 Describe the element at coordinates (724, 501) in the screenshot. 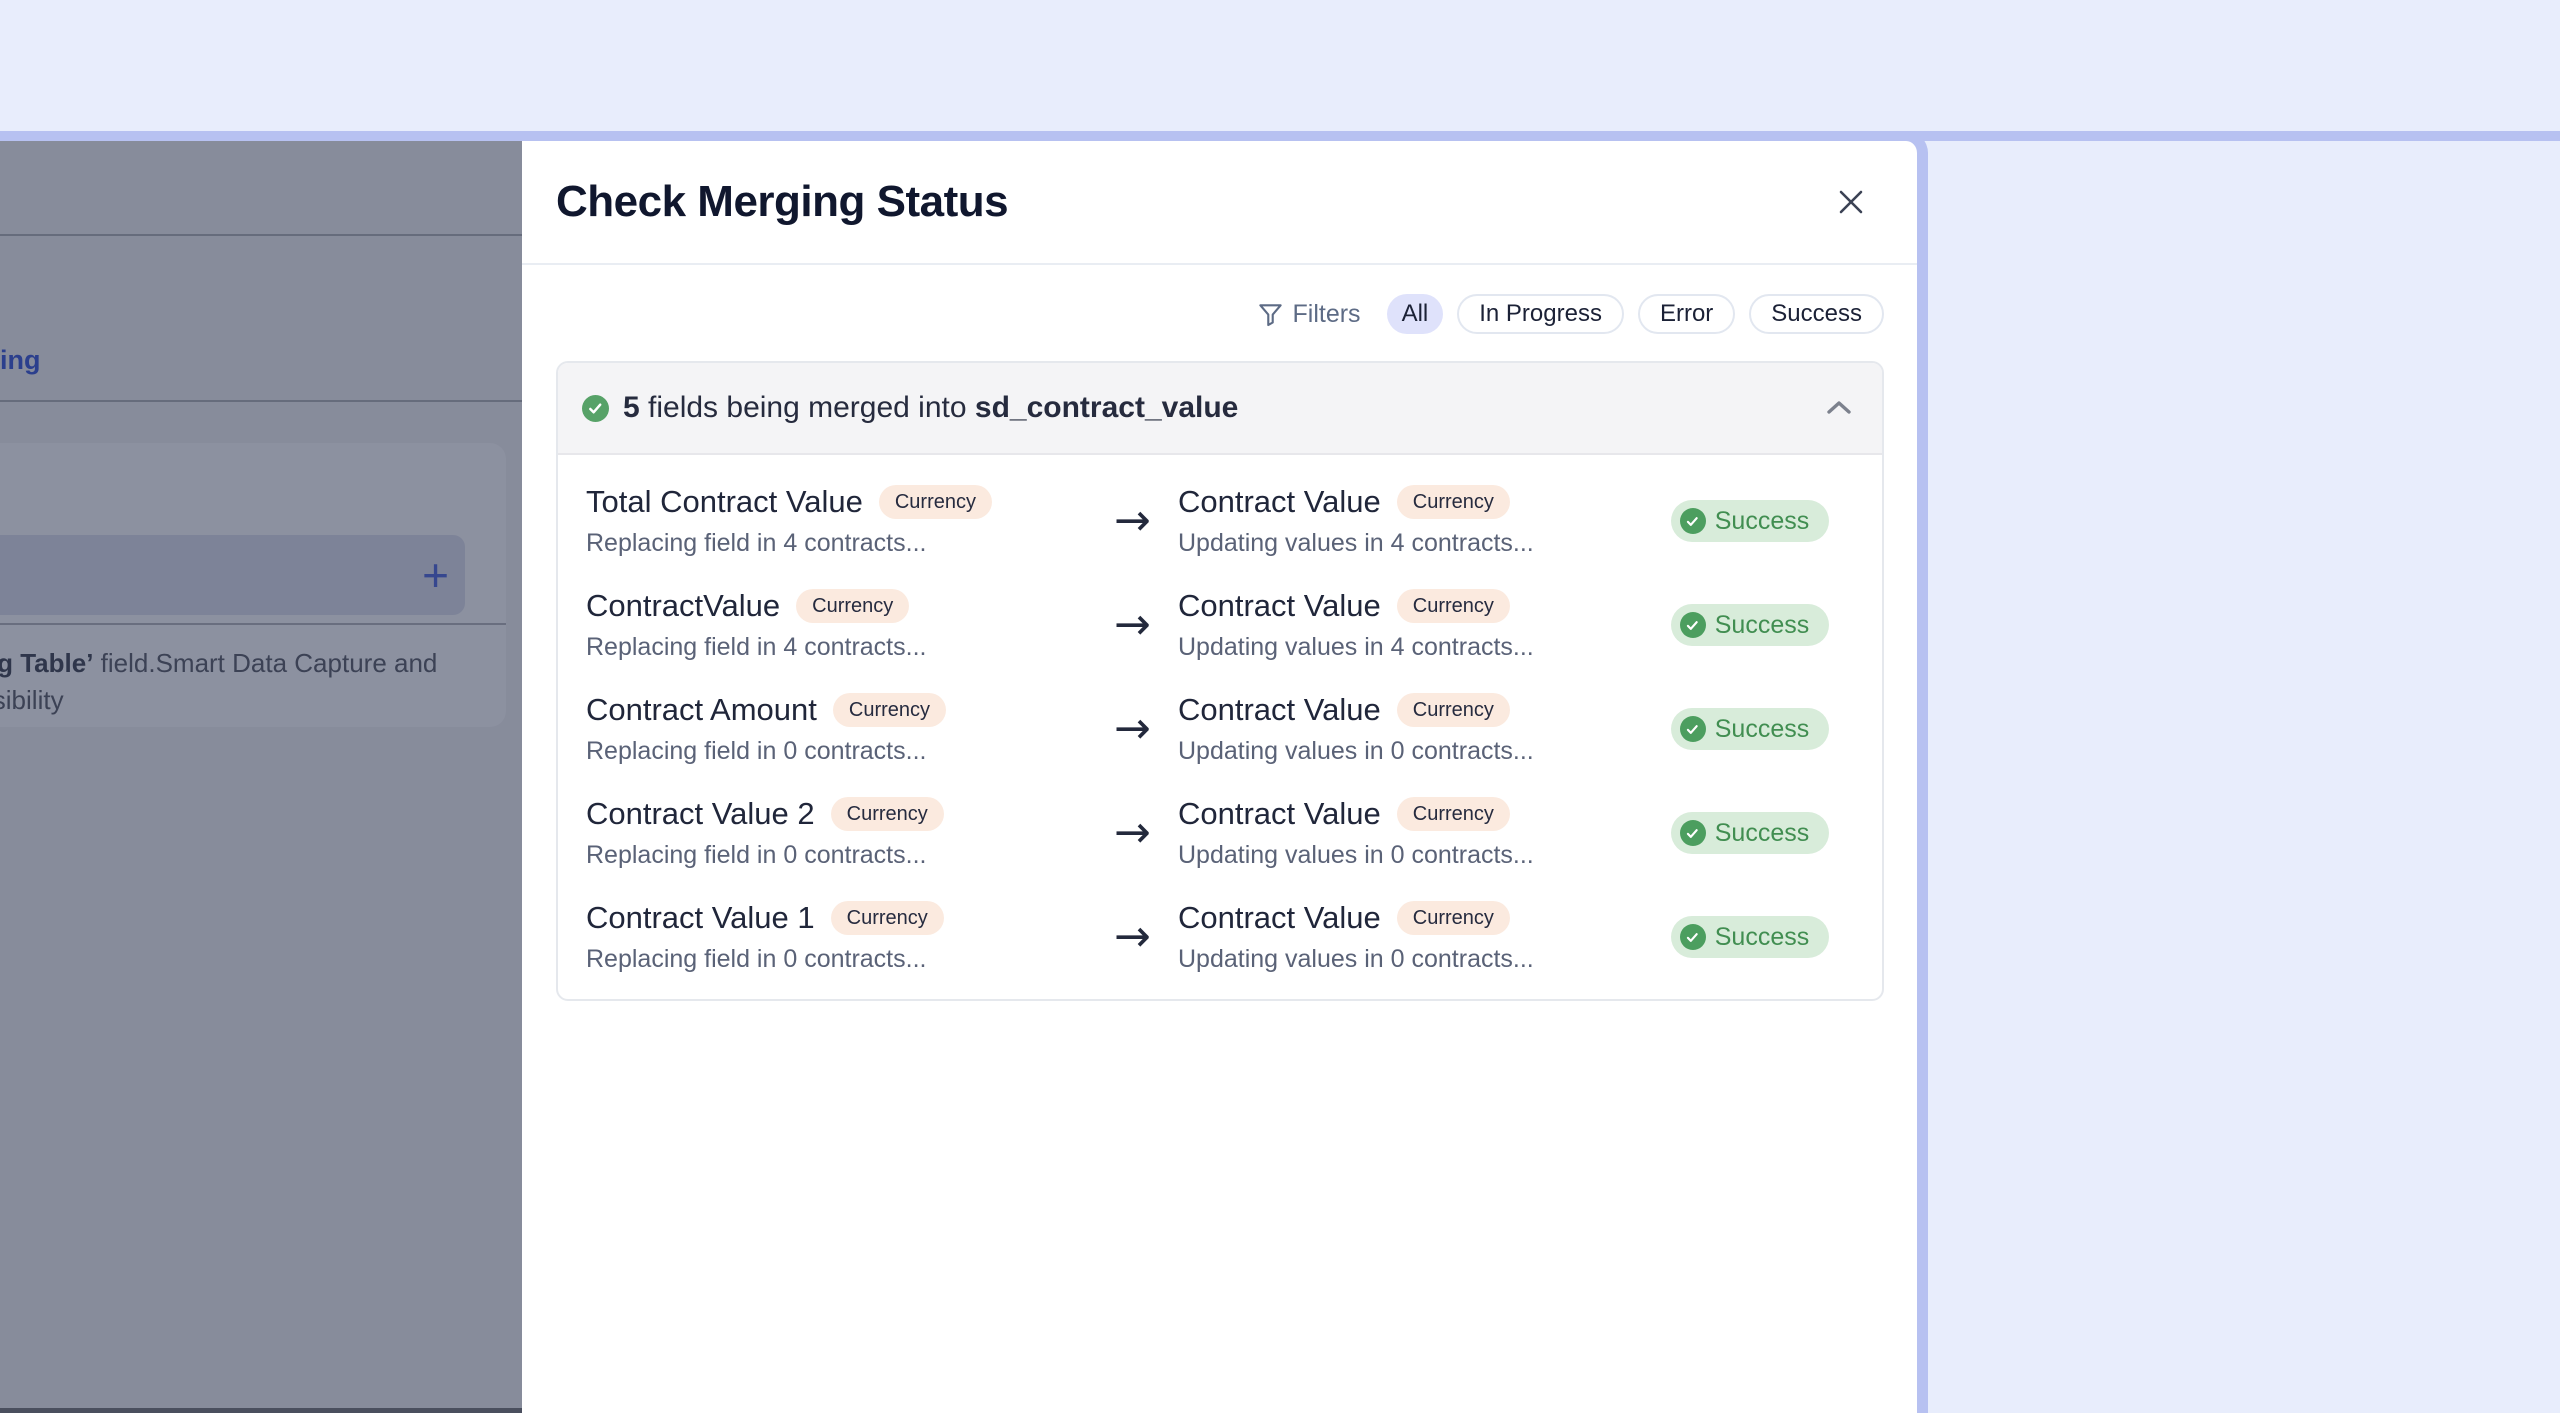

I see `source-field-name: Total Contract Value` at that location.